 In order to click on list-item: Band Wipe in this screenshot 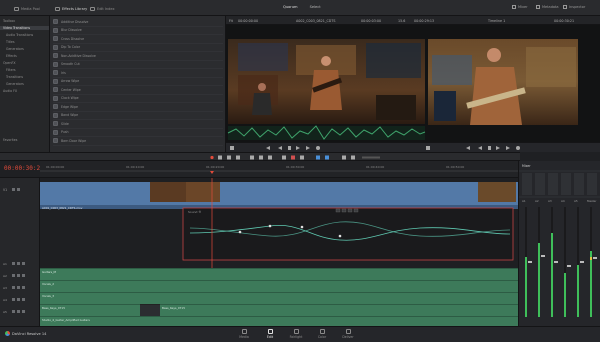, I will do `click(138, 116)`.